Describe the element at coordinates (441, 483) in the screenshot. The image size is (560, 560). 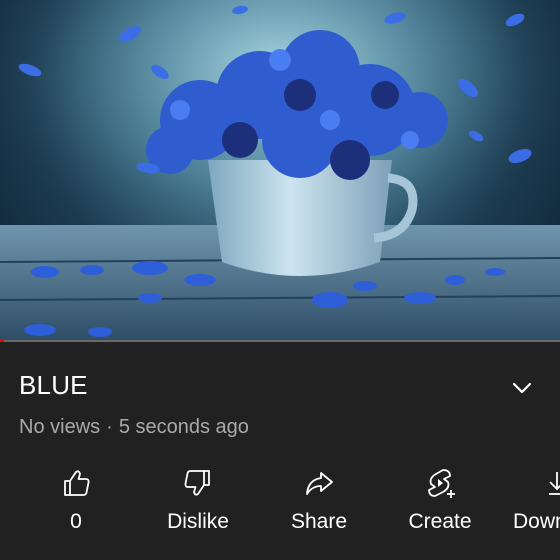
I see `create-icon` at that location.